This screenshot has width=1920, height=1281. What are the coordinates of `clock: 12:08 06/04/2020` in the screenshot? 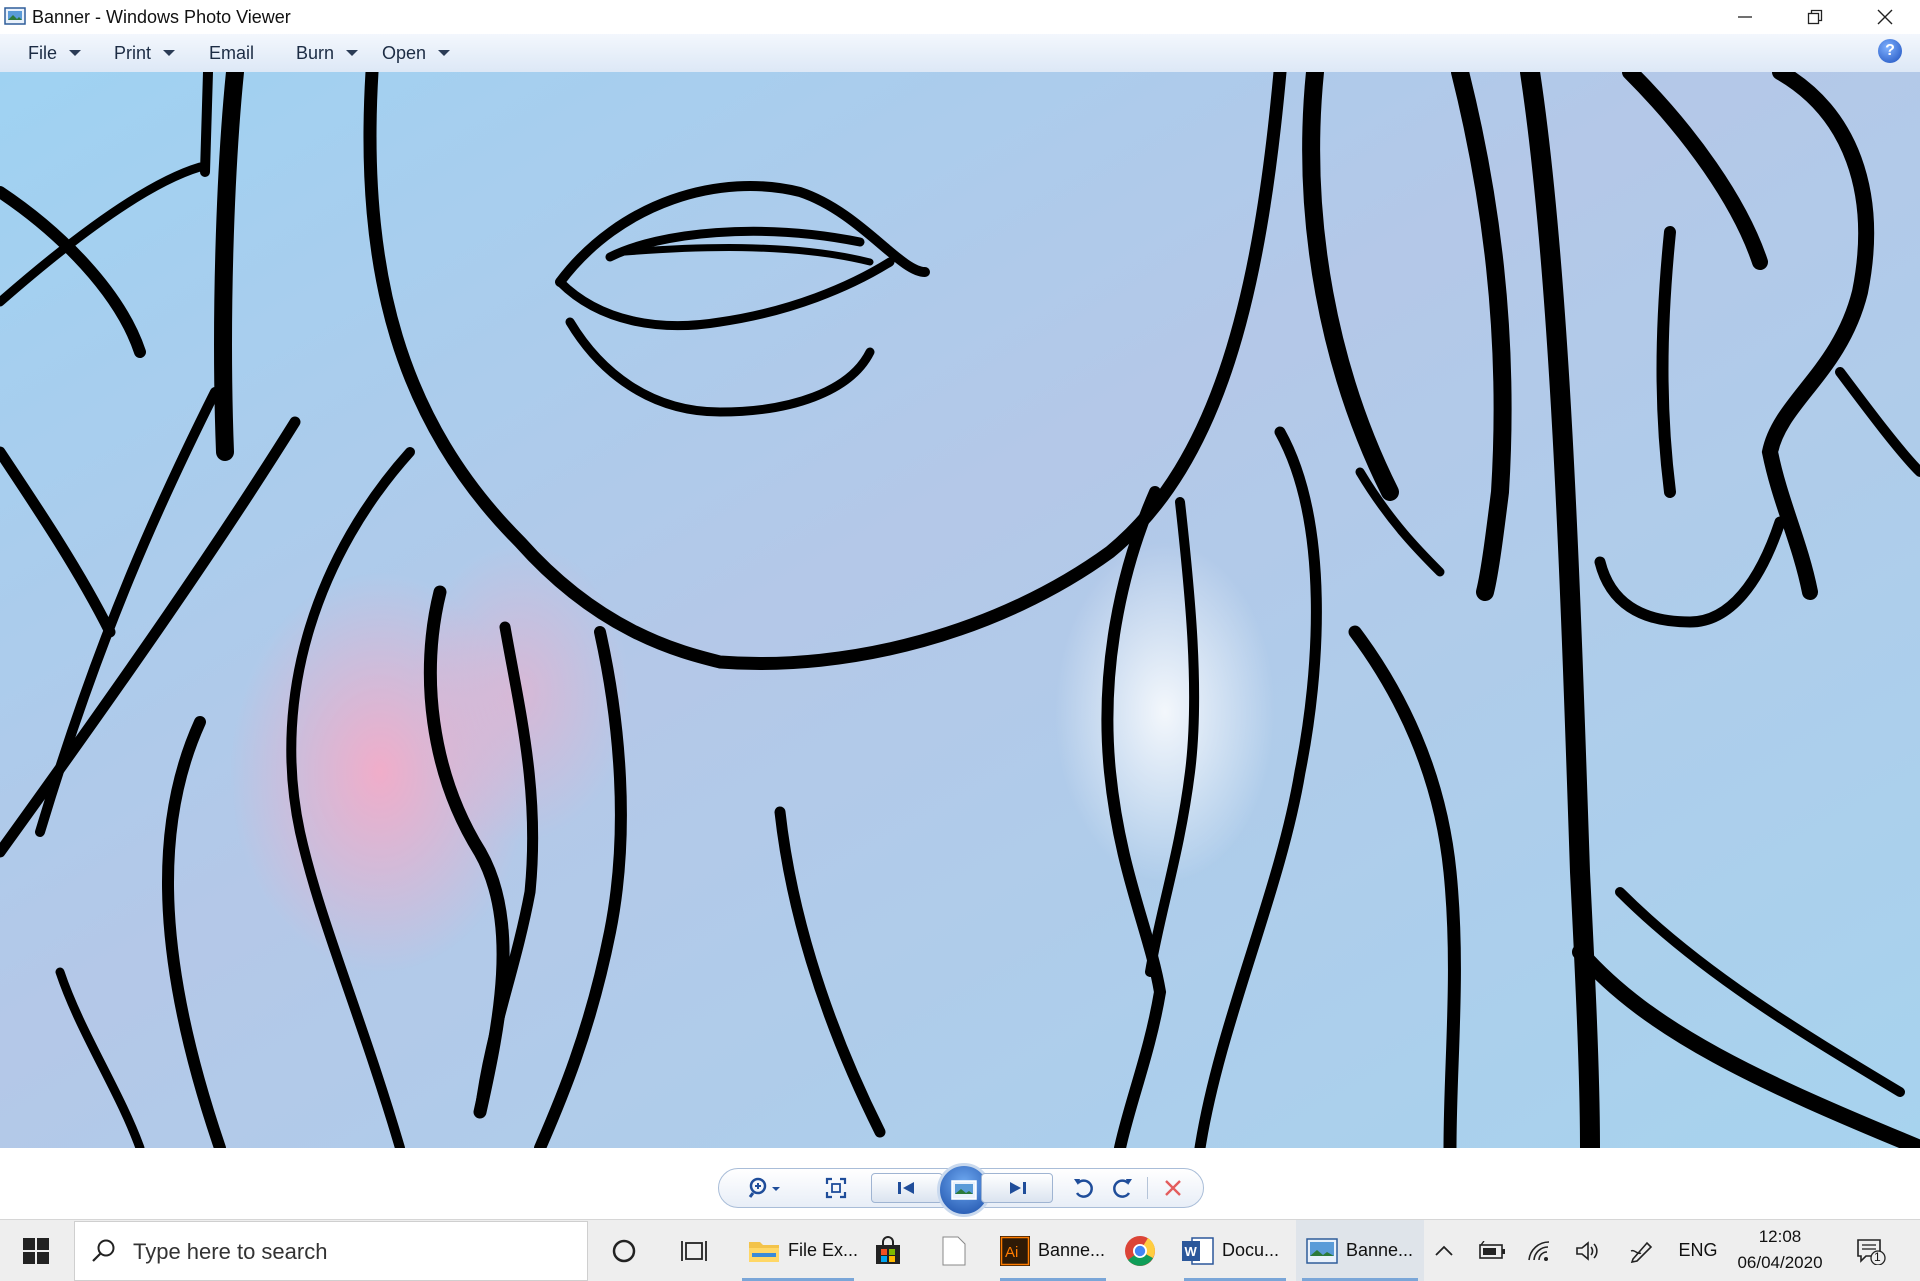 It's located at (1780, 1250).